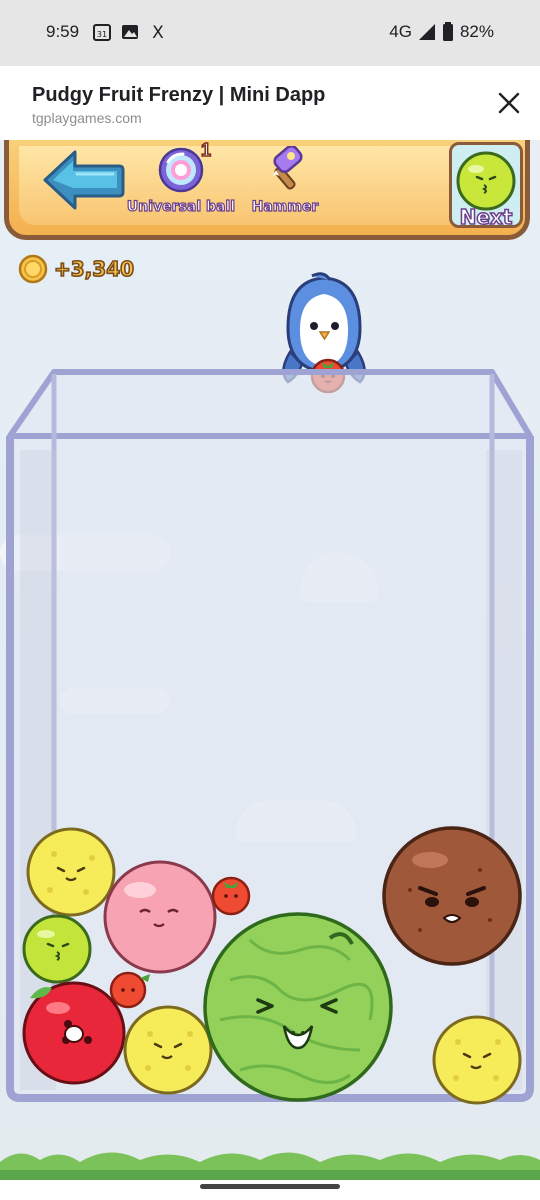 The width and height of the screenshot is (540, 1200). I want to click on status-bar: 9:59 31 X 4G 82%, so click(270, 33).